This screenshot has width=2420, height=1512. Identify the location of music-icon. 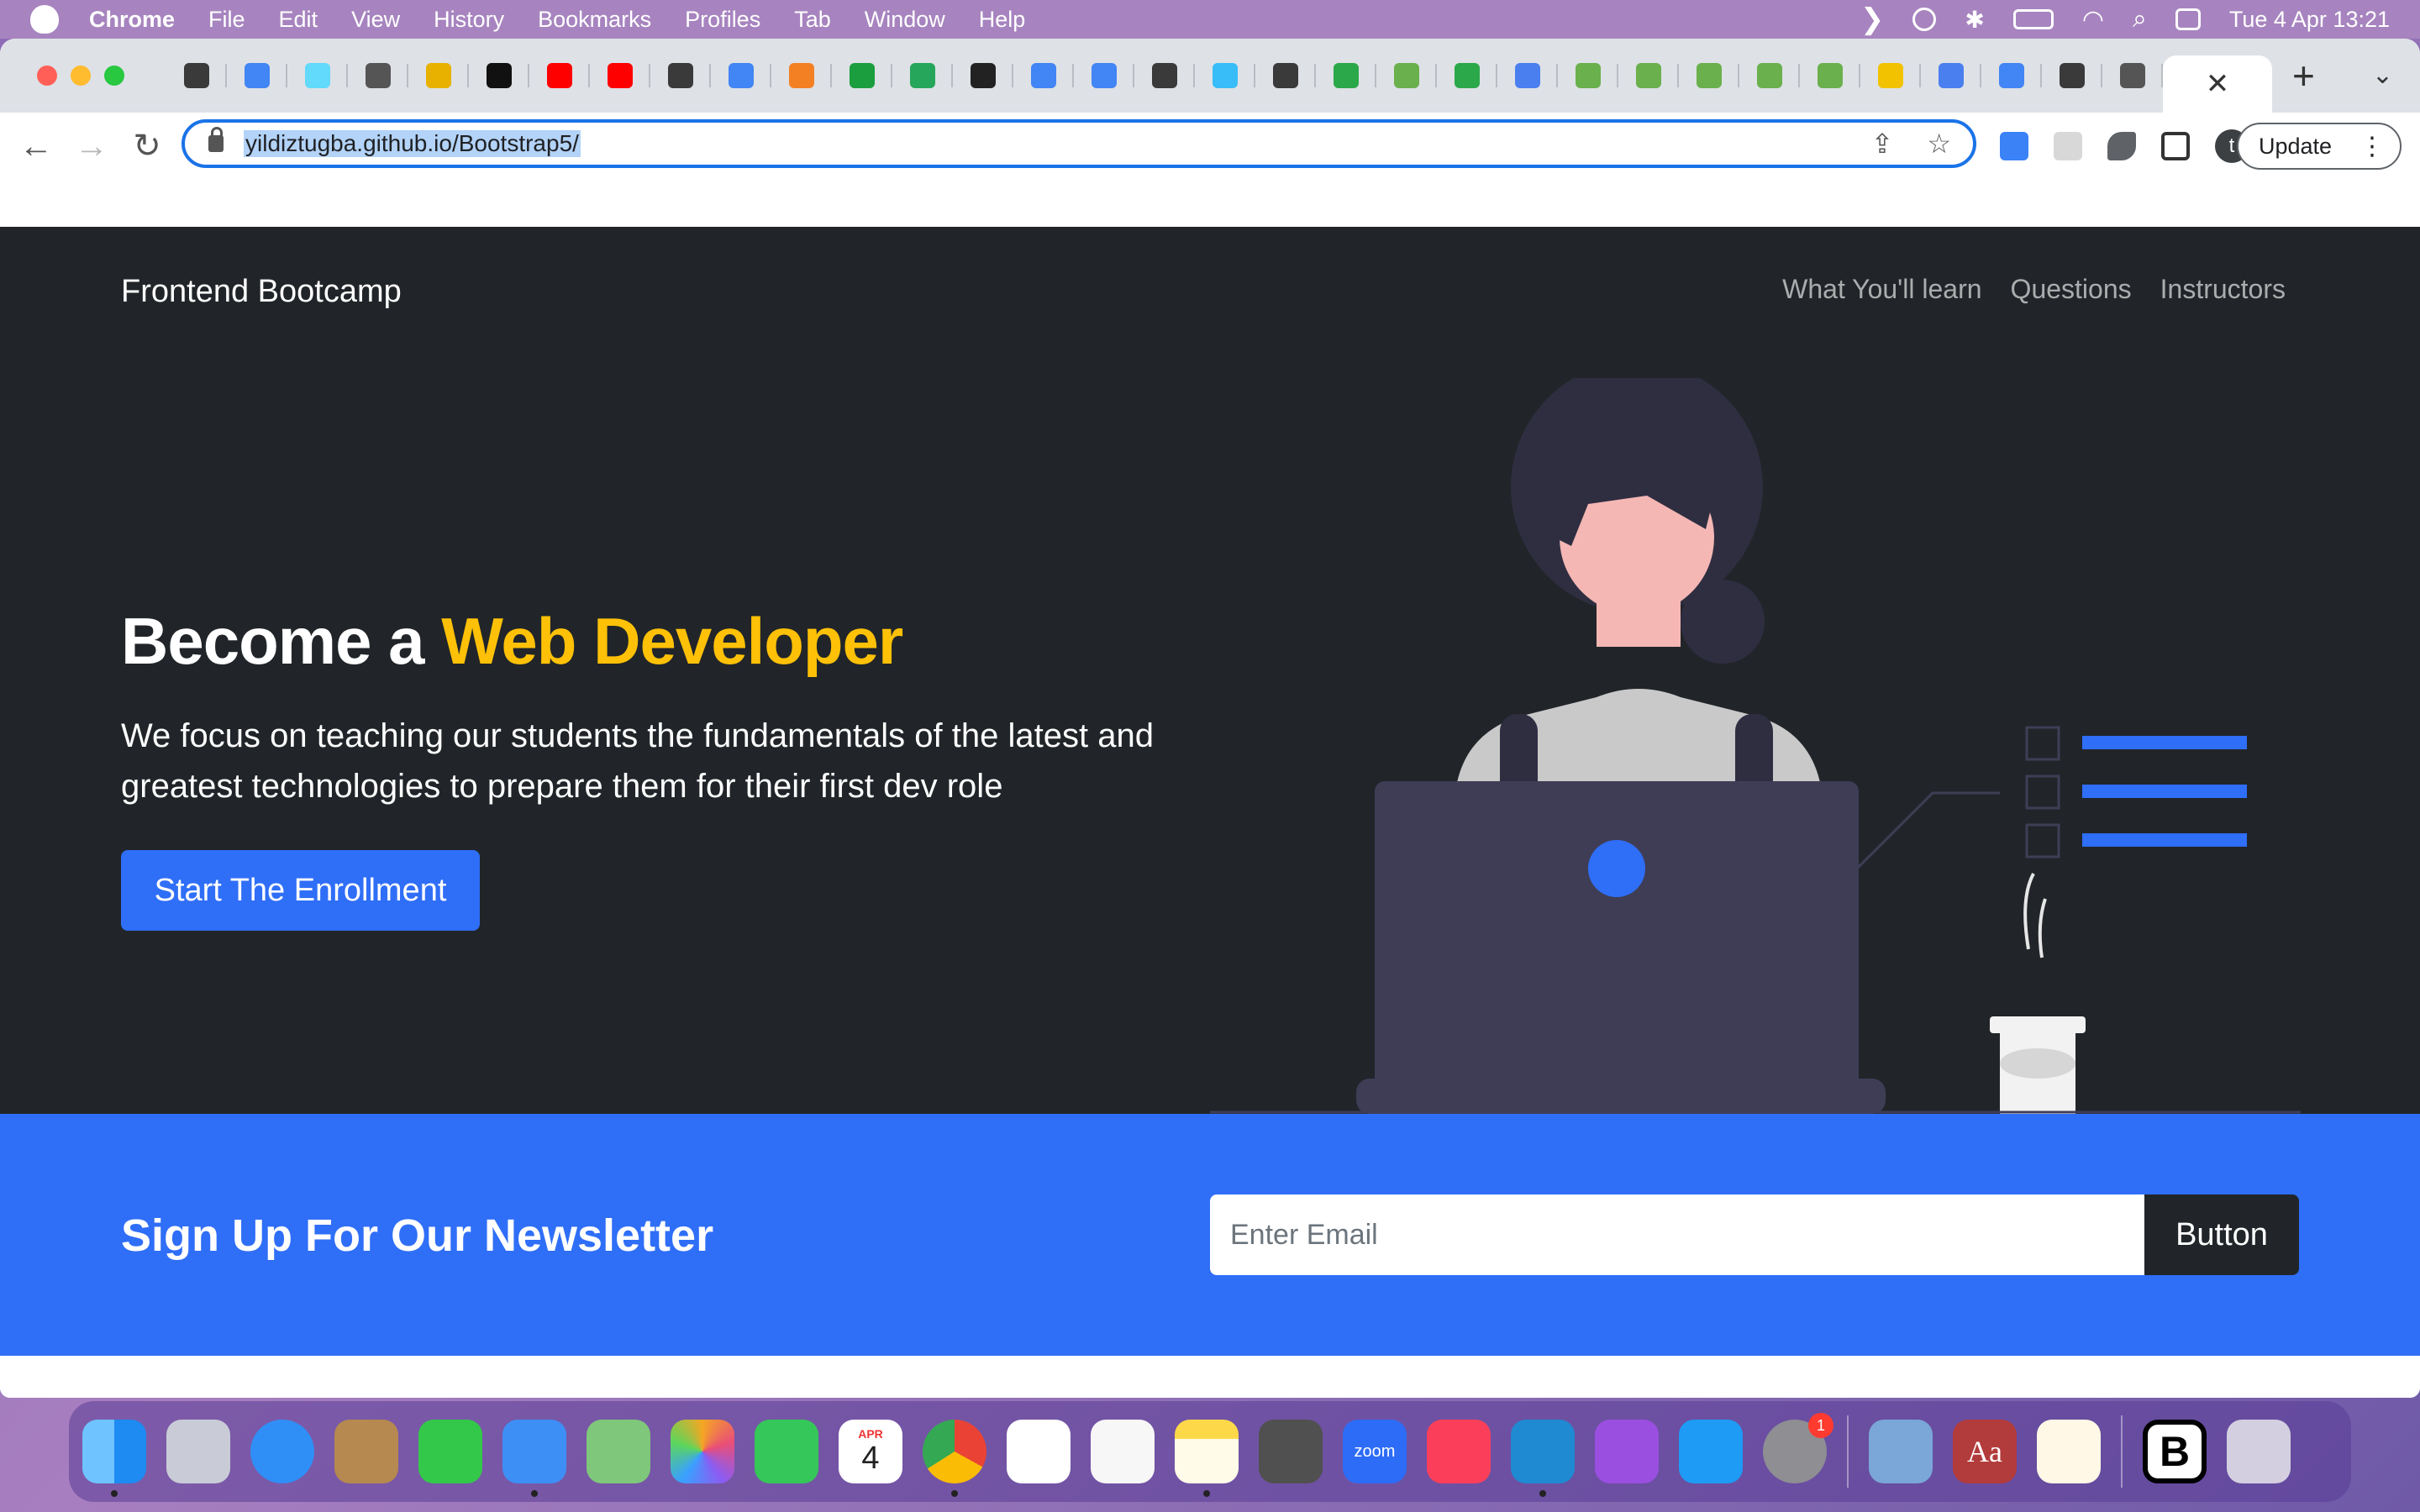
(1459, 1451).